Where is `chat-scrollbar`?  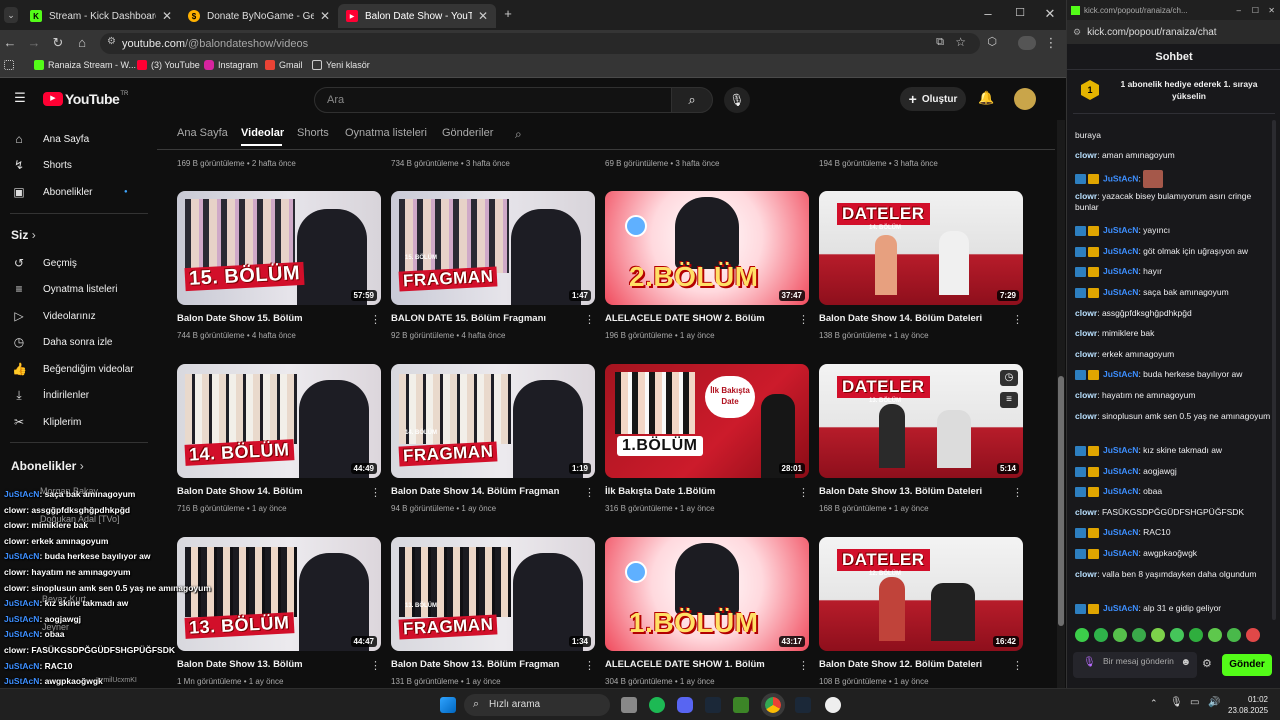 chat-scrollbar is located at coordinates (1274, 370).